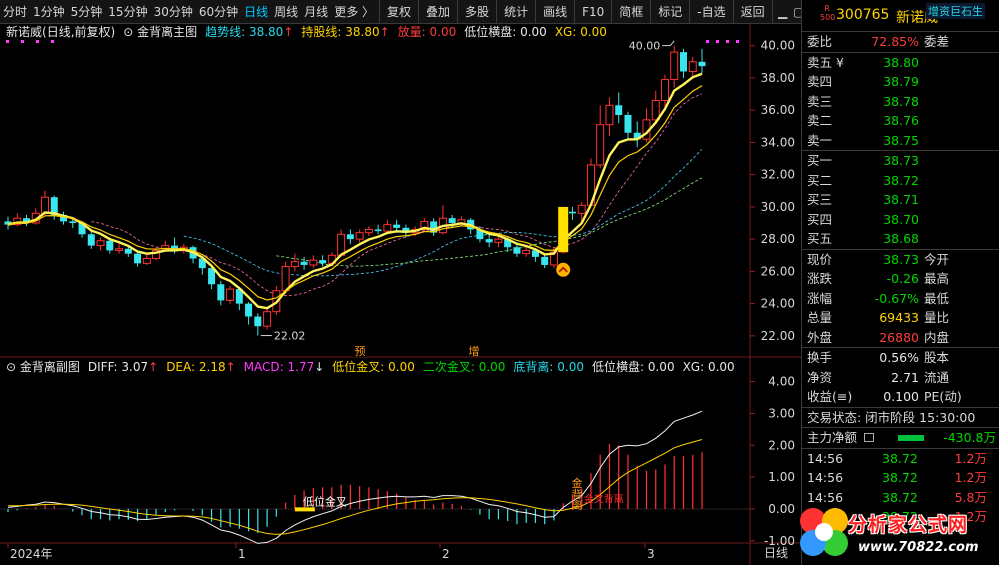 The width and height of the screenshot is (999, 565). I want to click on price-axis-label: 36.00, so click(778, 110).